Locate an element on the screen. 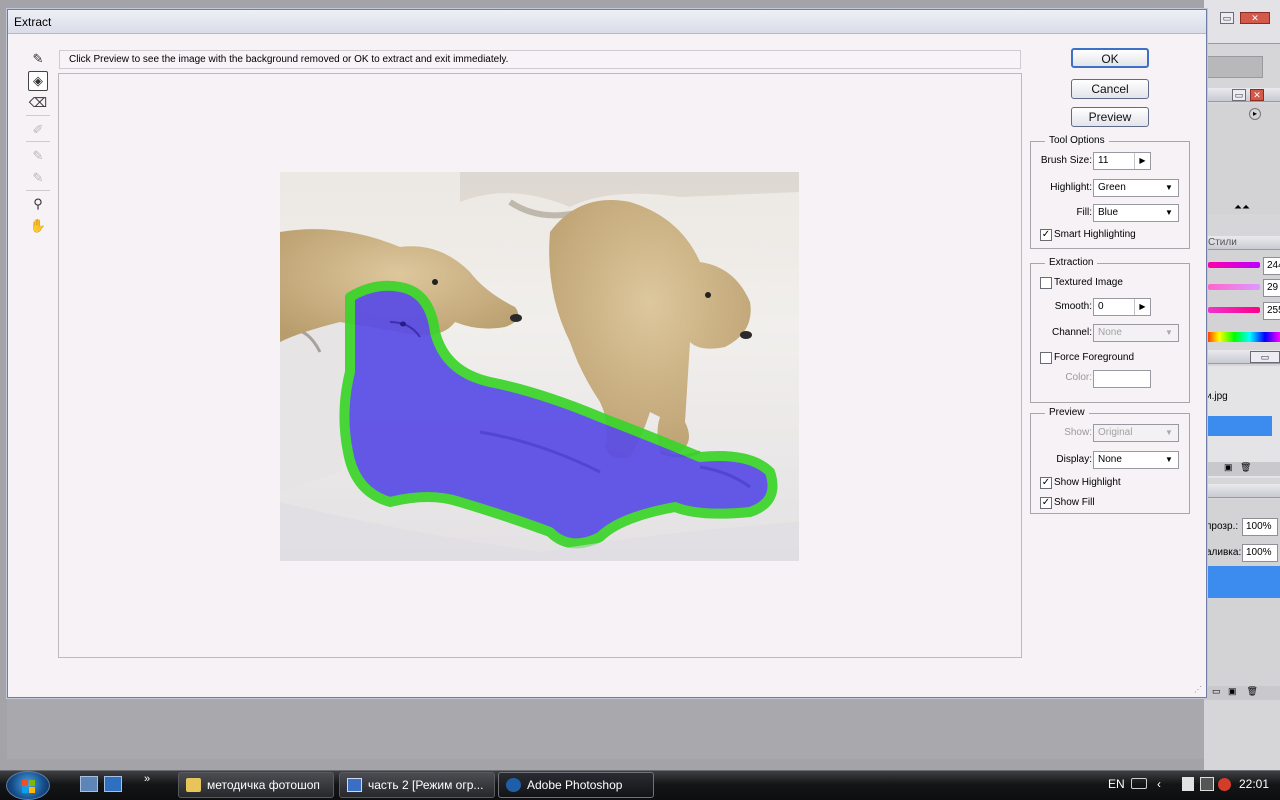 The height and width of the screenshot is (800, 1280). panel-menu-icon: ▸ is located at coordinates (1255, 114).